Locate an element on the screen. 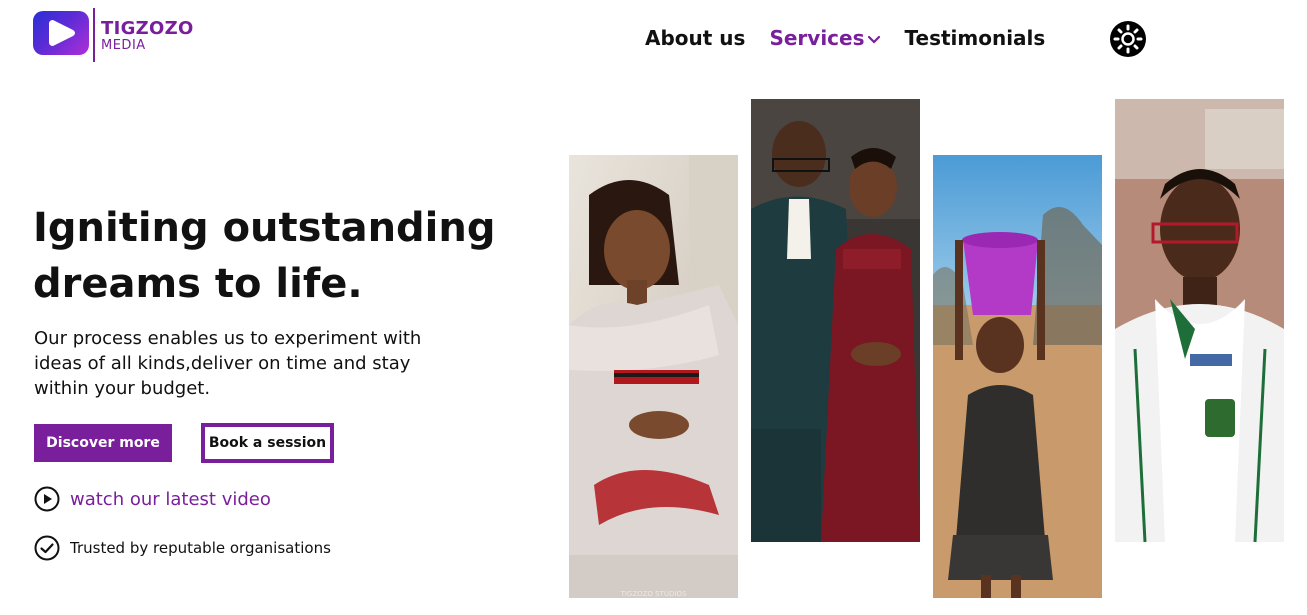 The height and width of the screenshot is (615, 1307). sun-icon is located at coordinates (1128, 39).